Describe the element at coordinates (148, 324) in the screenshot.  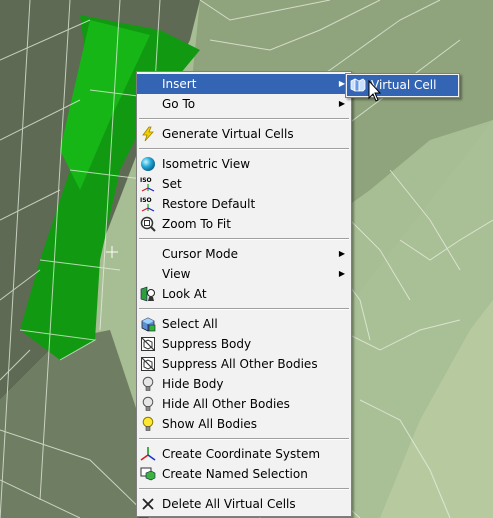
I see `select-all-icon` at that location.